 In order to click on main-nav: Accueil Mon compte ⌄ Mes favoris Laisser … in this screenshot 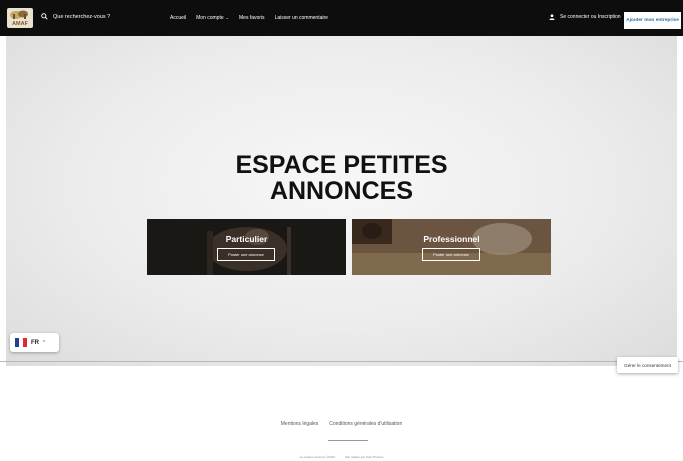, I will do `click(249, 18)`.